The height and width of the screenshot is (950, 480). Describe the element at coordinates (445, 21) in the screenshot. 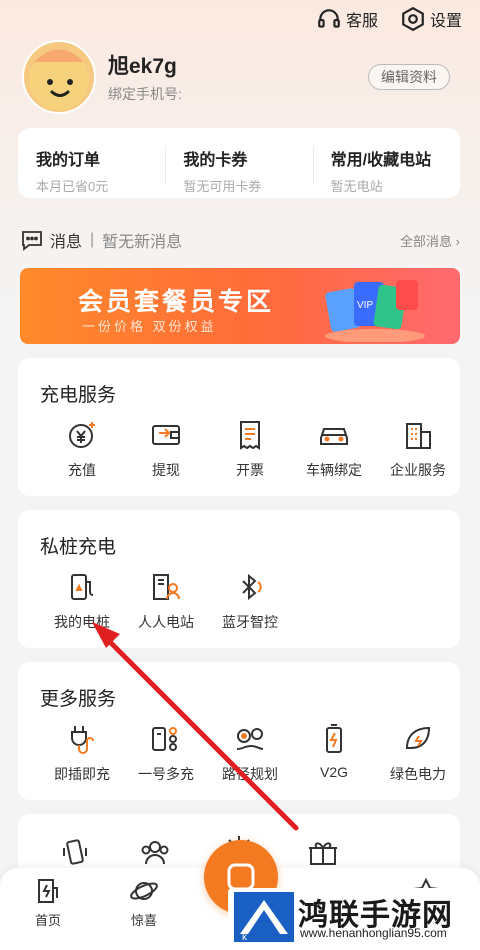

I see `settings-label: 设置` at that location.